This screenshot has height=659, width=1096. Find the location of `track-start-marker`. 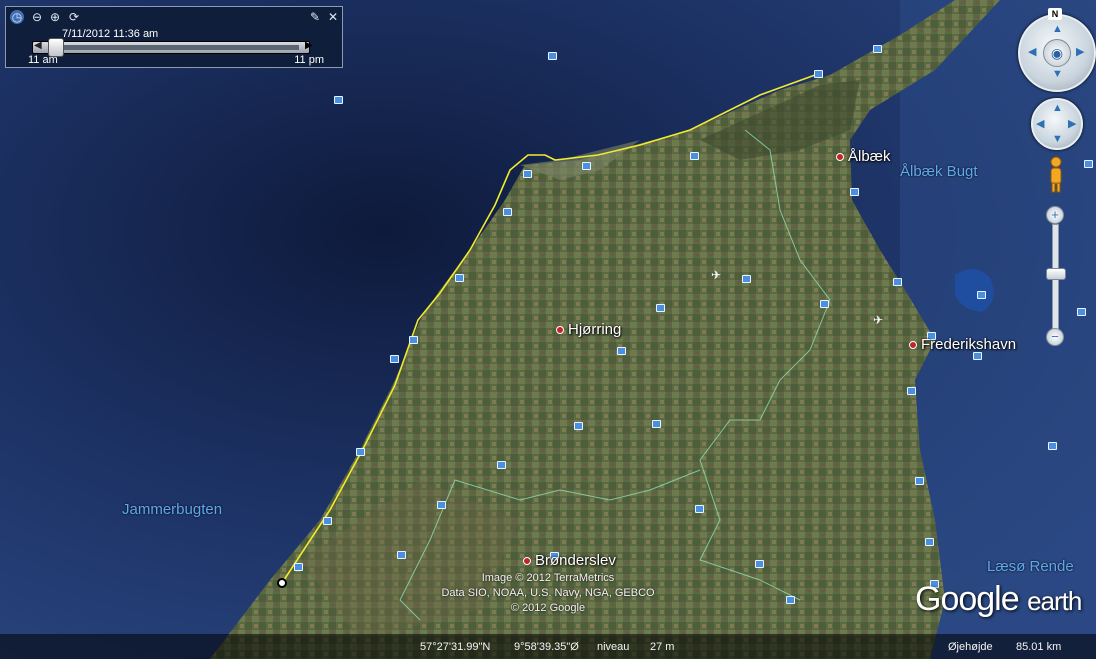

track-start-marker is located at coordinates (282, 583).